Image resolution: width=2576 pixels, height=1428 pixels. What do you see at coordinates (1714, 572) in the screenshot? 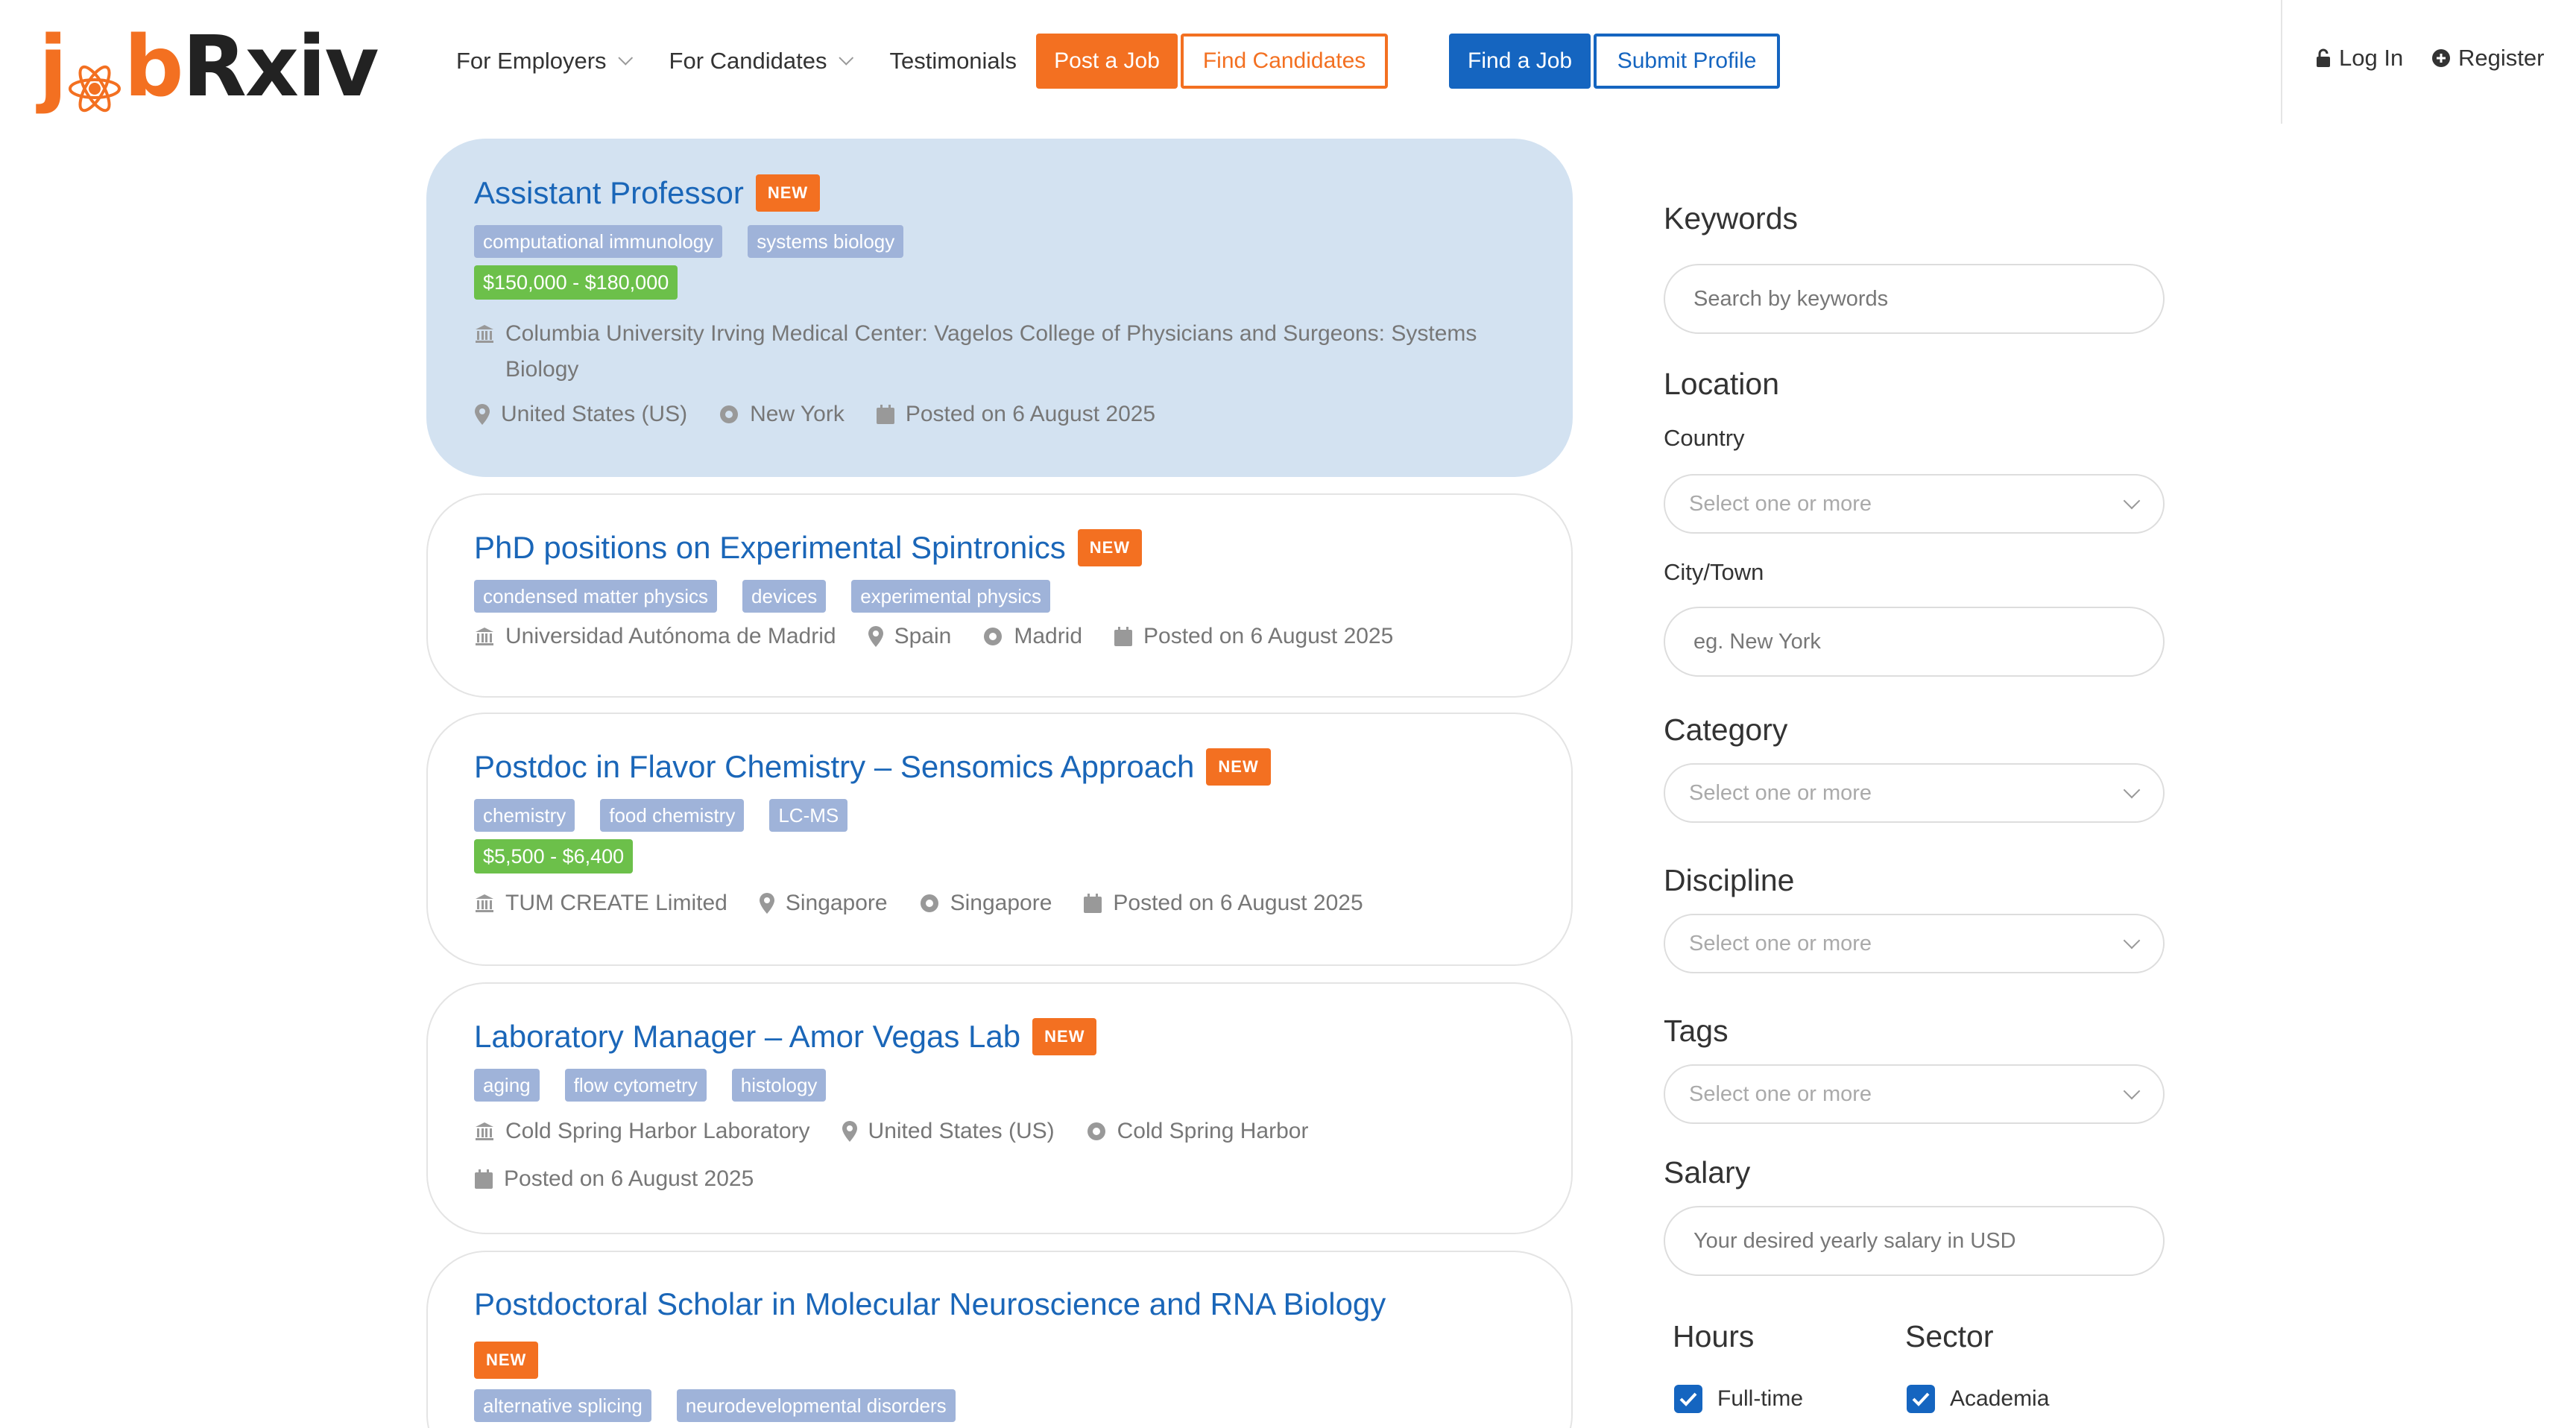
I see `city-label: City/Town` at bounding box center [1714, 572].